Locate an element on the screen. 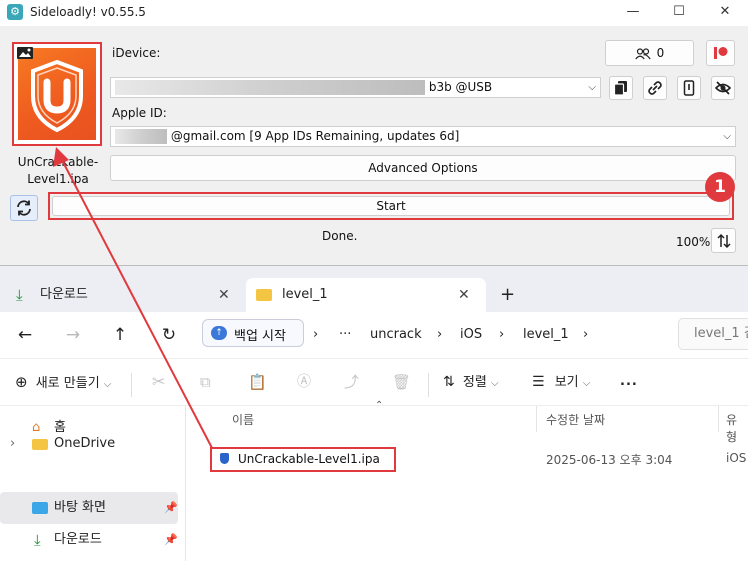 Image resolution: width=748 pixels, height=561 pixels. hide-button is located at coordinates (723, 88).